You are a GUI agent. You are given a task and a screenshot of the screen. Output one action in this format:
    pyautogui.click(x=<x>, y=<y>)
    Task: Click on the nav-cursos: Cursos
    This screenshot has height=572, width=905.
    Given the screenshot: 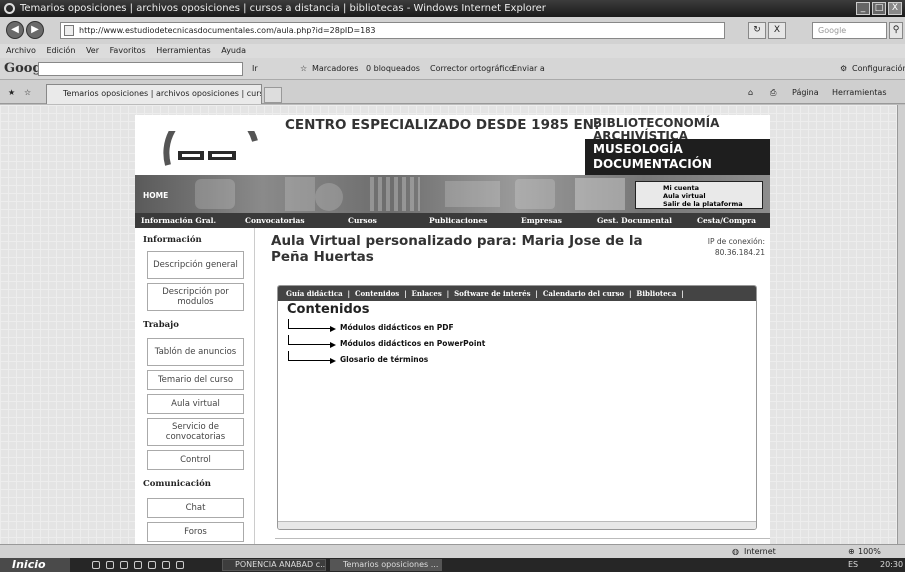 What is the action you would take?
    pyautogui.click(x=362, y=220)
    